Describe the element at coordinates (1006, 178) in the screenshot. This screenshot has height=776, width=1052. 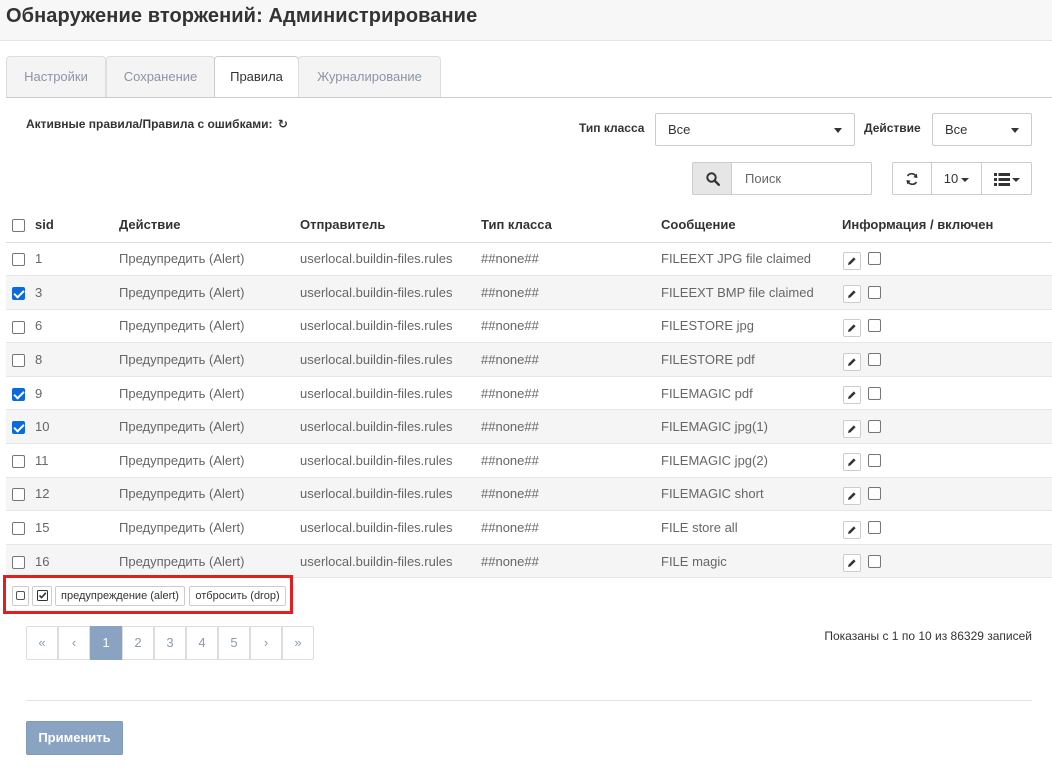
I see `columns-button` at that location.